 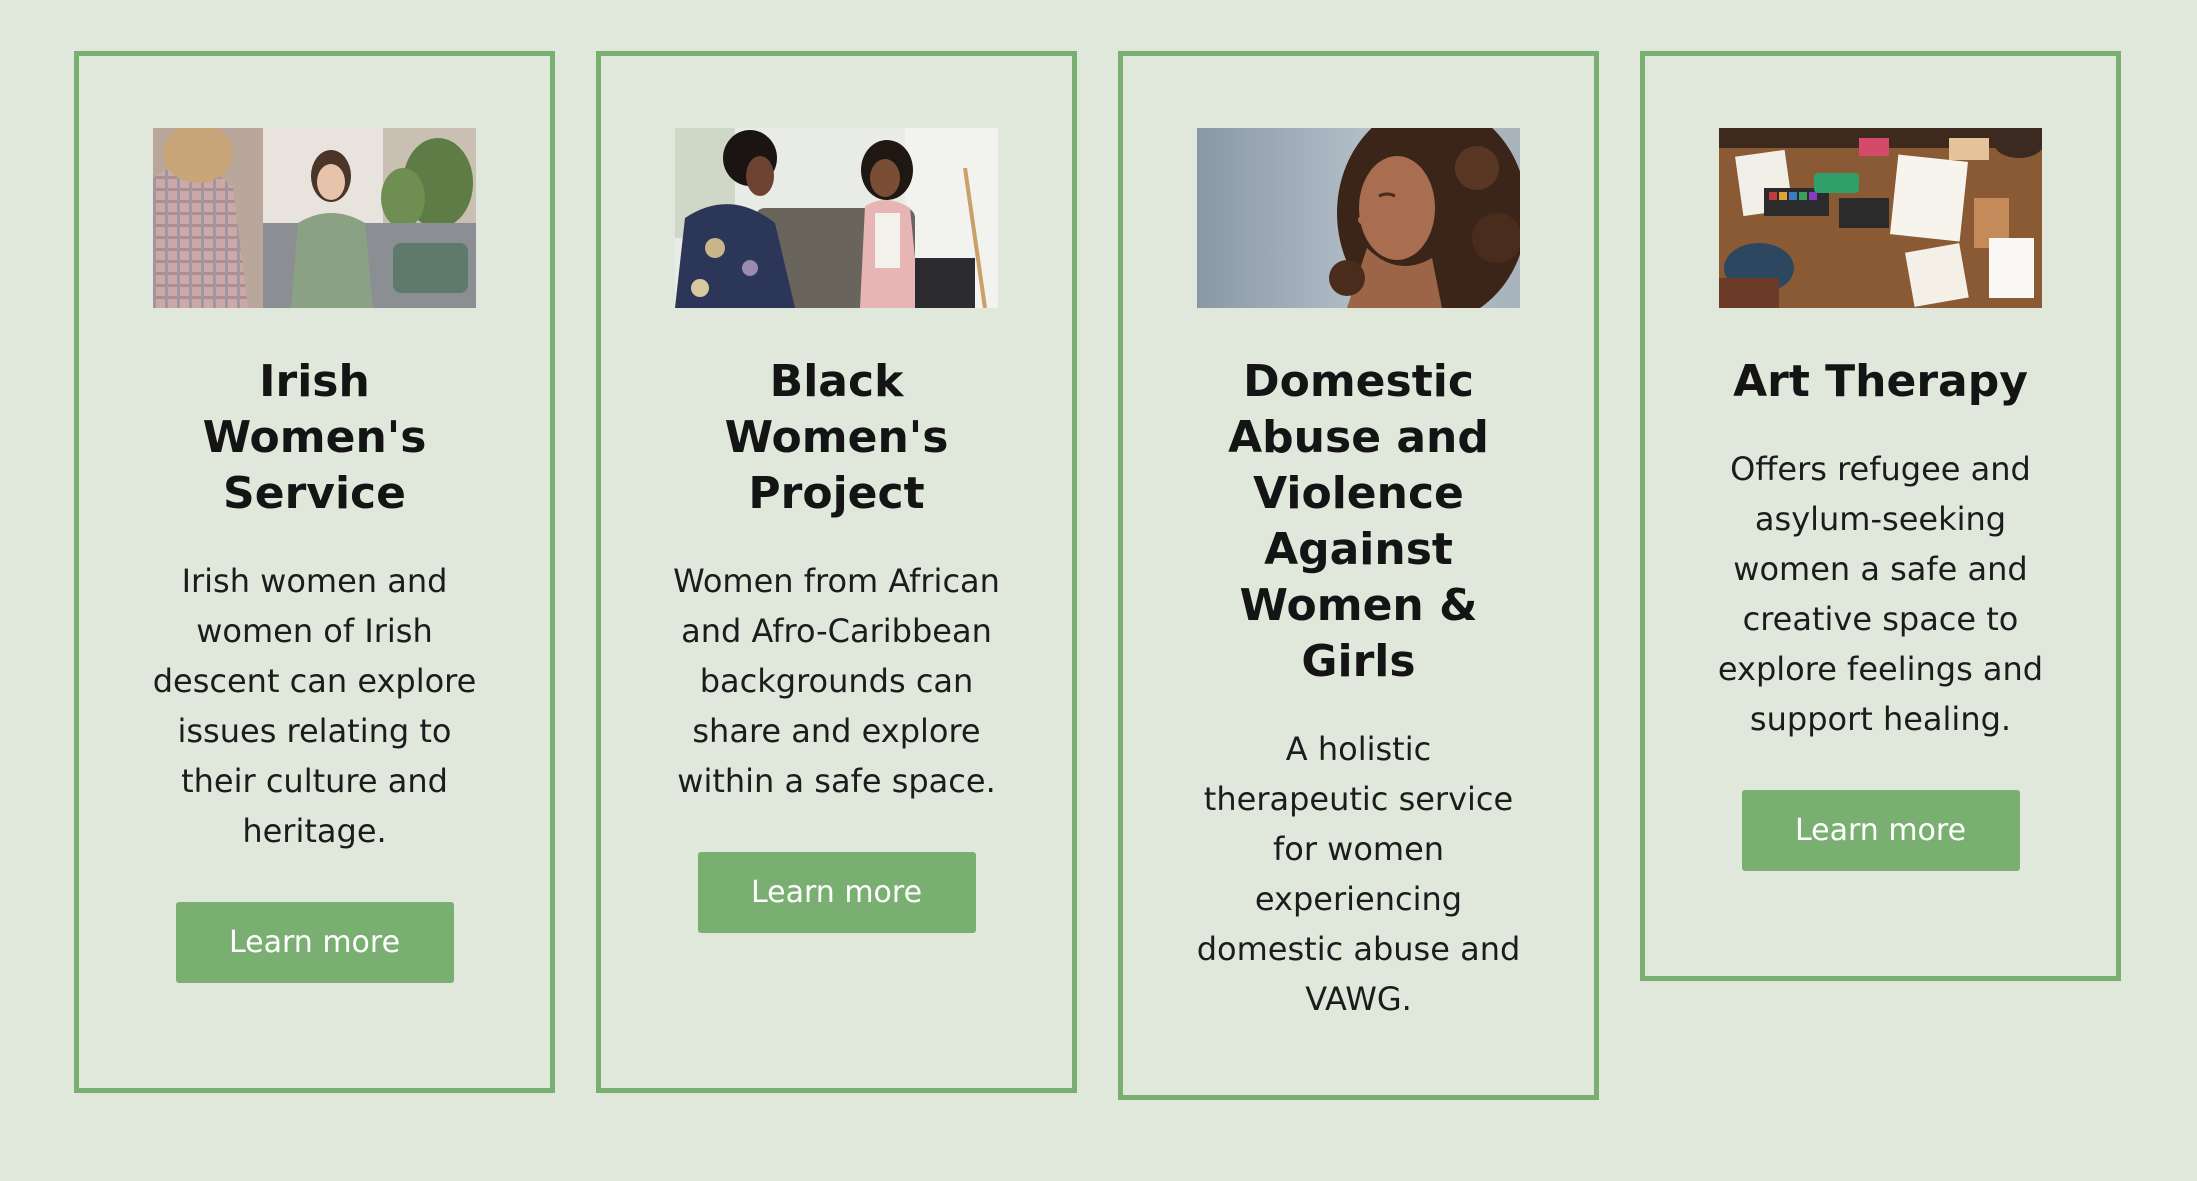 What do you see at coordinates (314, 437) in the screenshot?
I see `service-title: Irish Women's Service` at bounding box center [314, 437].